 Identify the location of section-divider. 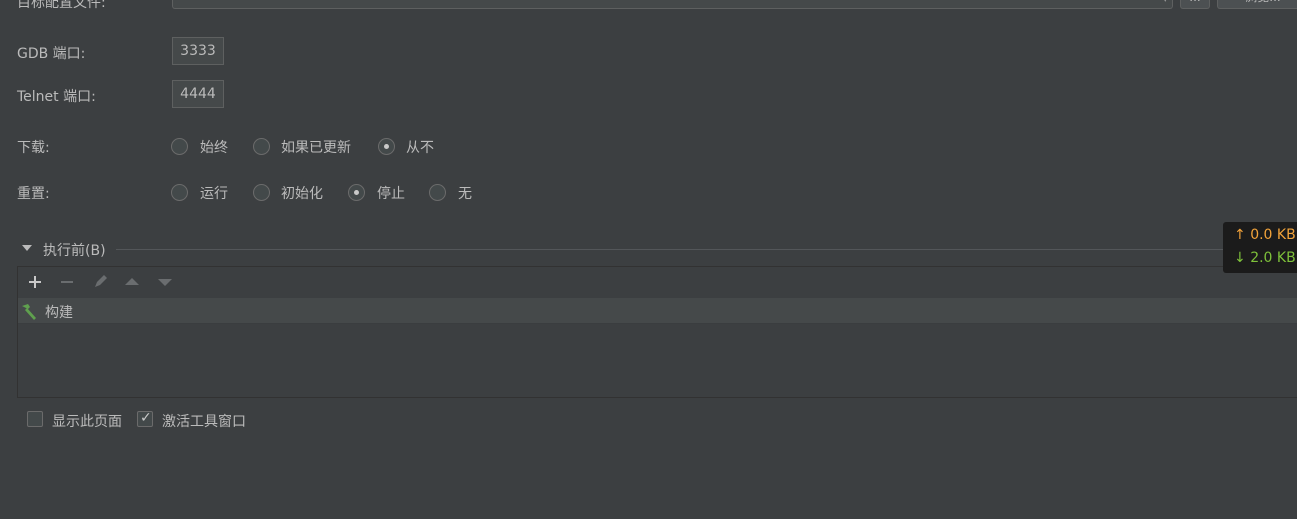
(706, 249).